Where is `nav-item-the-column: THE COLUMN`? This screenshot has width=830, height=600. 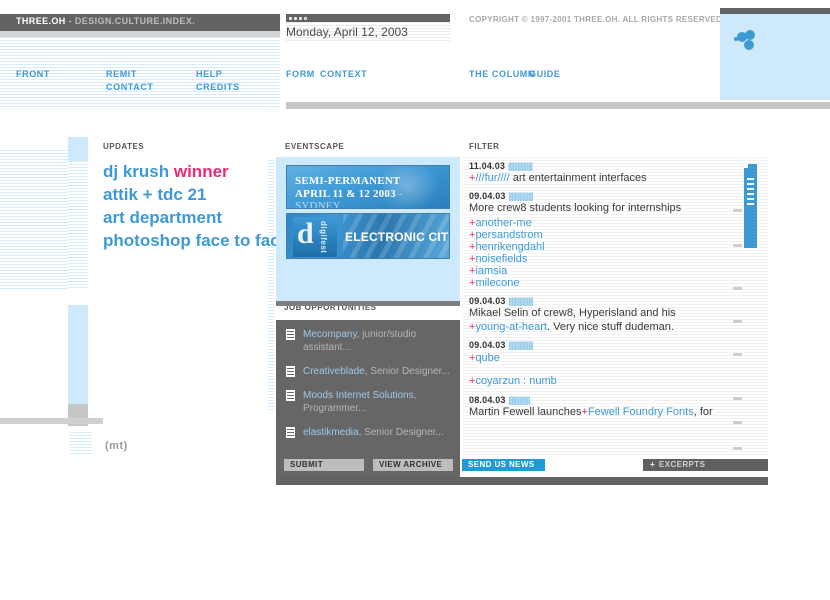
nav-item-the-column: THE COLUMN is located at coordinates (502, 74).